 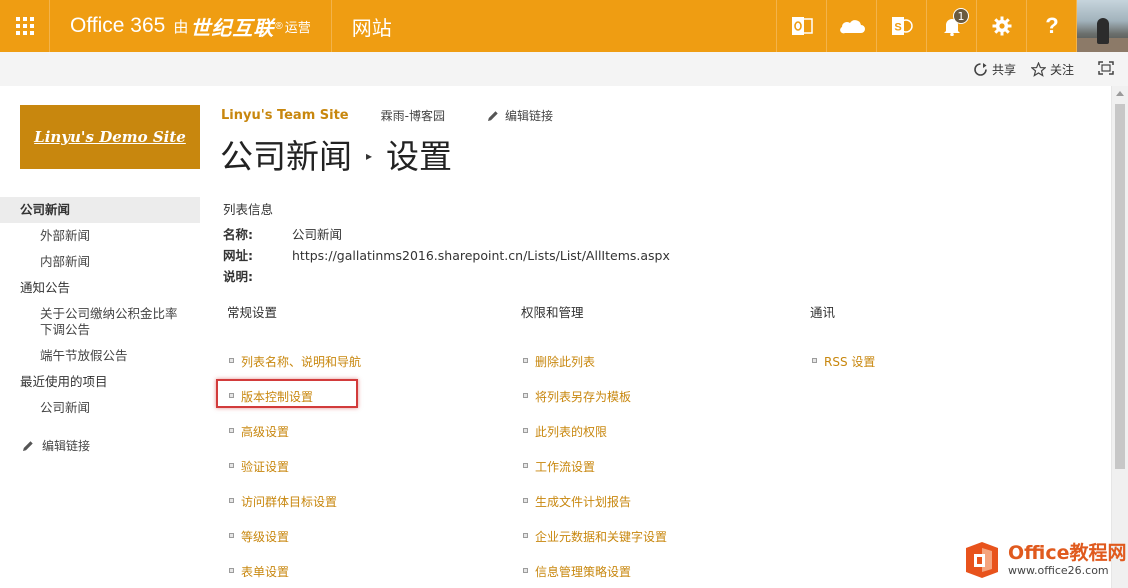 What do you see at coordinates (419, 156) in the screenshot?
I see `page-title-settings: 设置` at bounding box center [419, 156].